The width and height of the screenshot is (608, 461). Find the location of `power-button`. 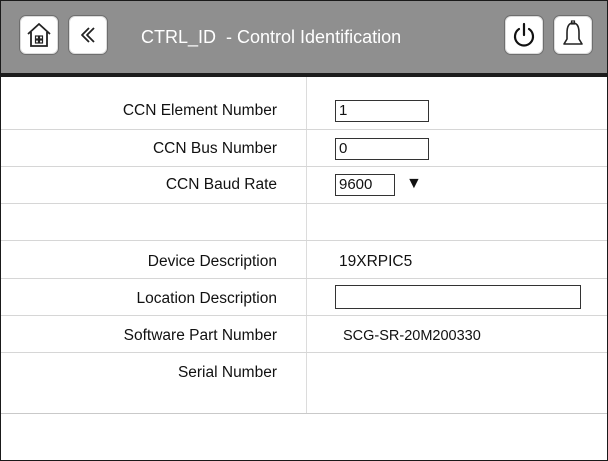

power-button is located at coordinates (524, 35).